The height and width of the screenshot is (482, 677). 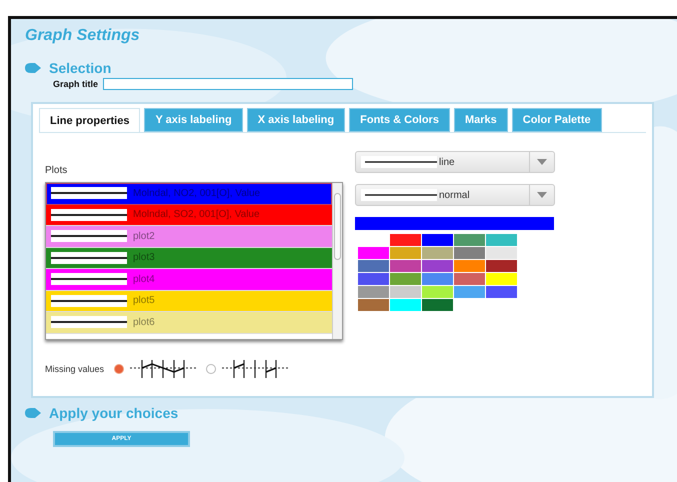 What do you see at coordinates (481, 120) in the screenshot?
I see `tab: Marks` at bounding box center [481, 120].